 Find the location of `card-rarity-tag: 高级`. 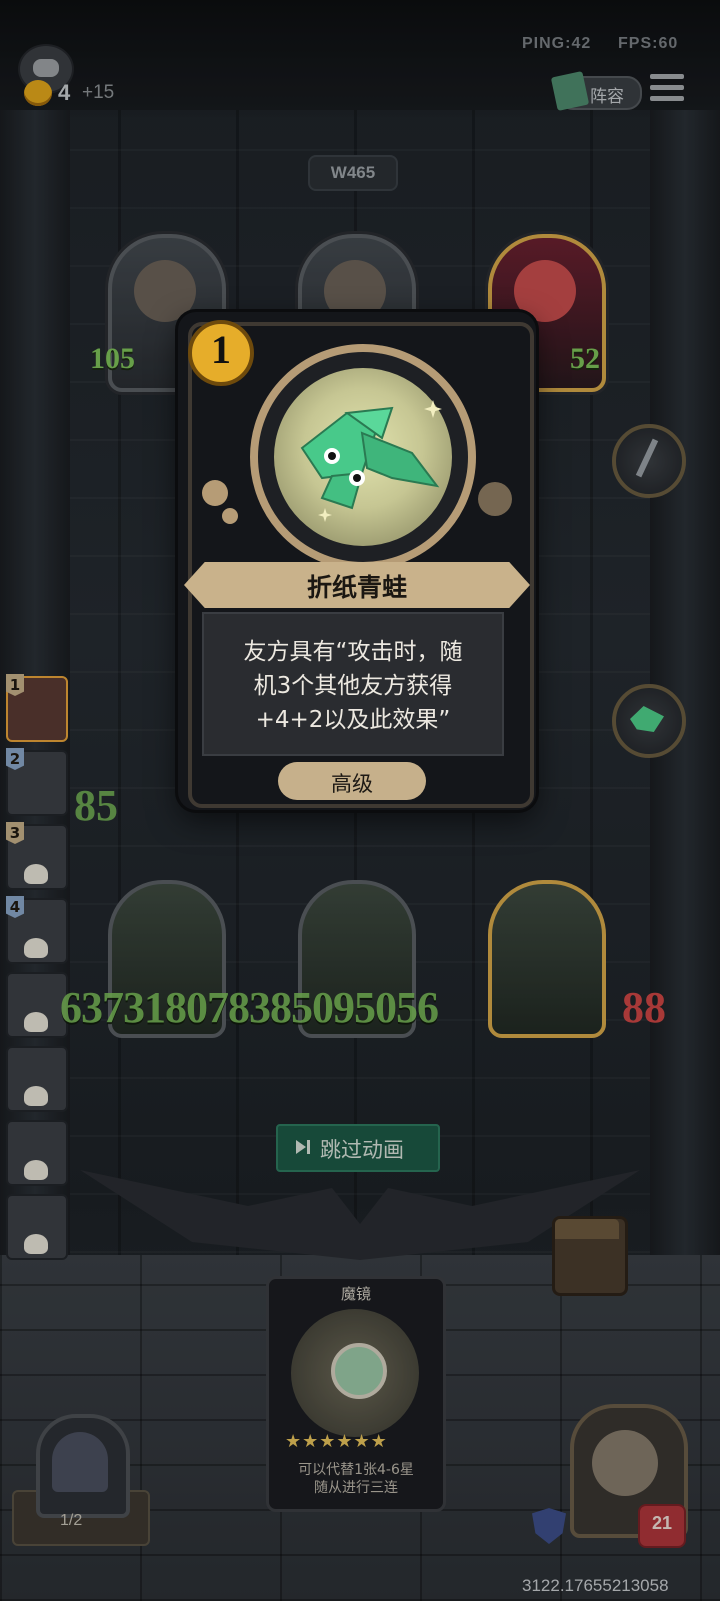

card-rarity-tag: 高级 is located at coordinates (352, 781).